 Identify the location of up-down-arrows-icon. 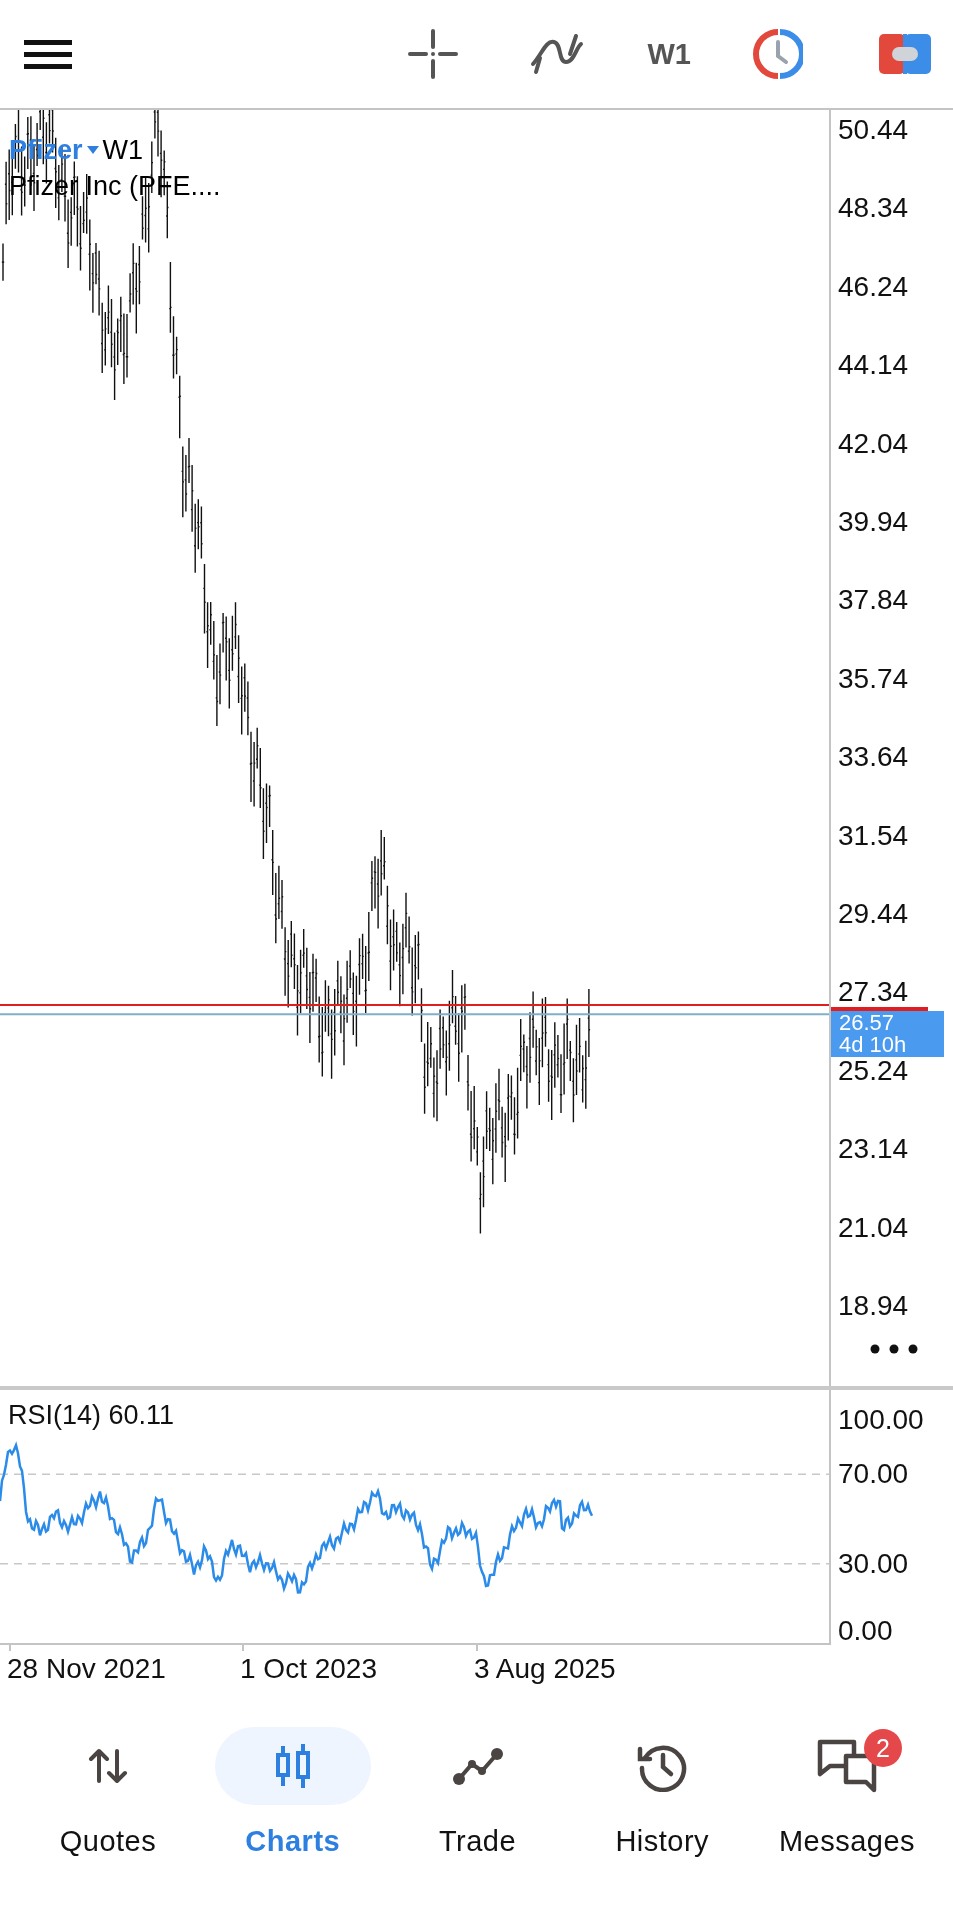
(108, 1766).